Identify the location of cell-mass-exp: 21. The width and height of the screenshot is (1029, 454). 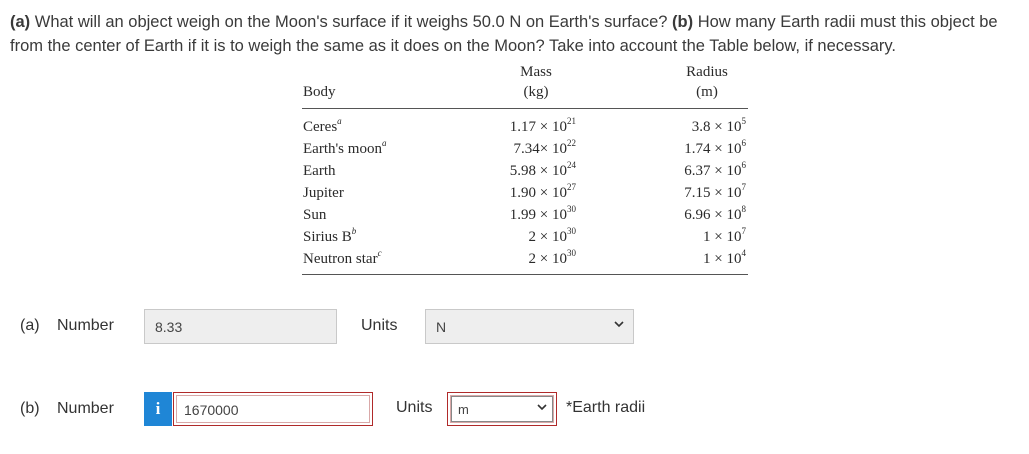
(571, 121).